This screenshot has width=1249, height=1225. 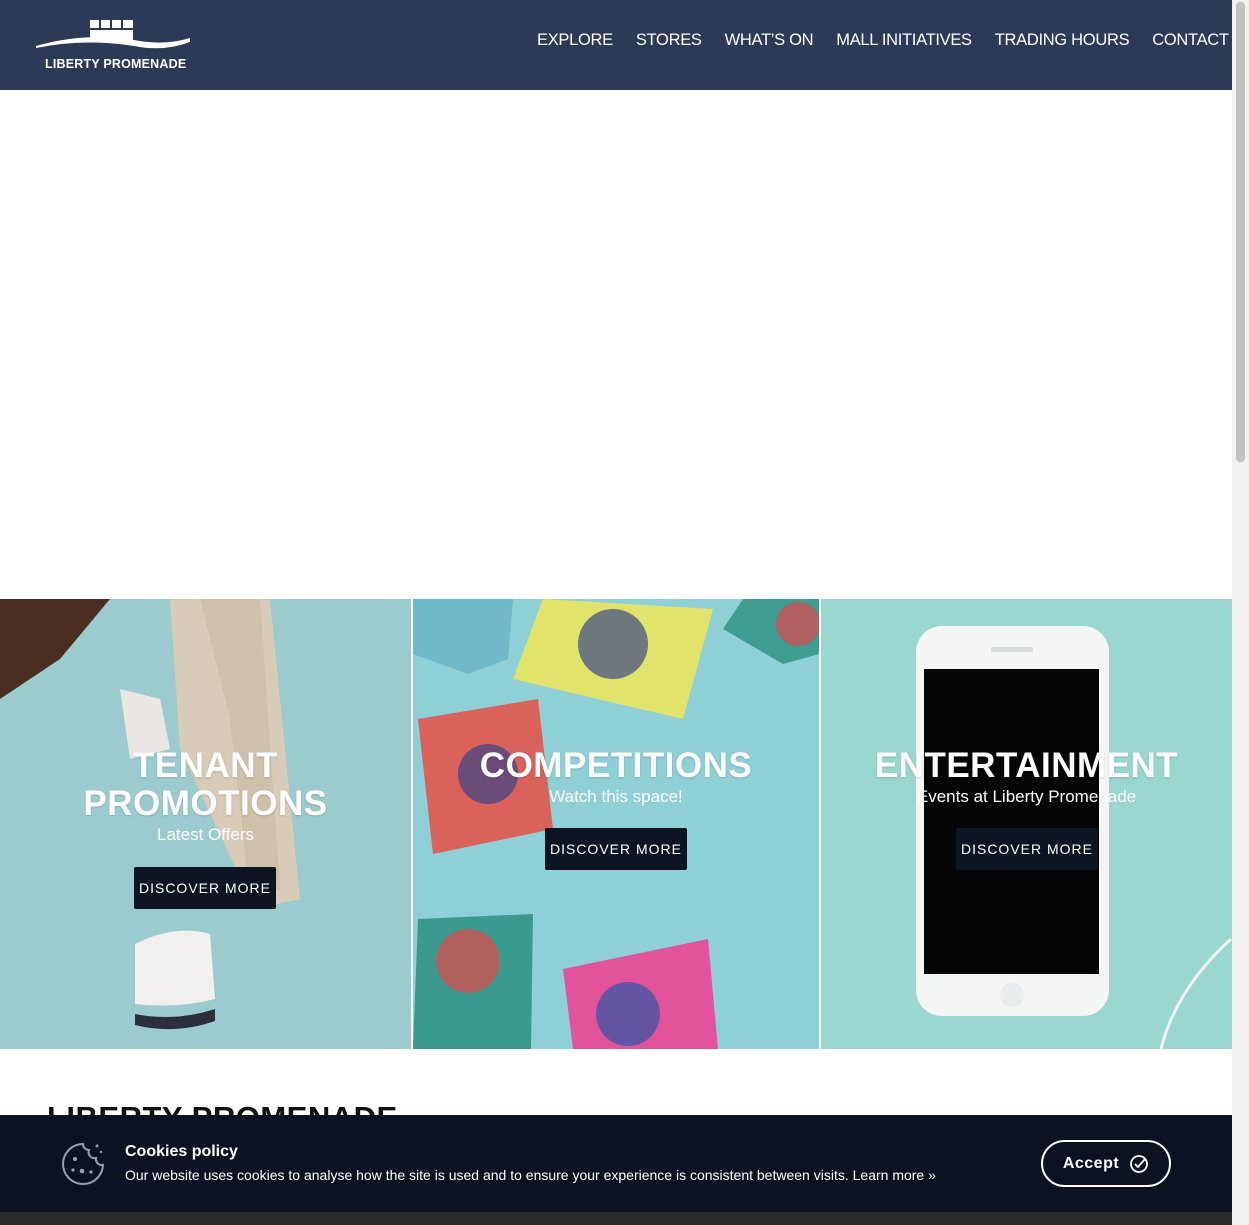 What do you see at coordinates (205, 765) in the screenshot?
I see `tile-1-title-line1: TENANT` at bounding box center [205, 765].